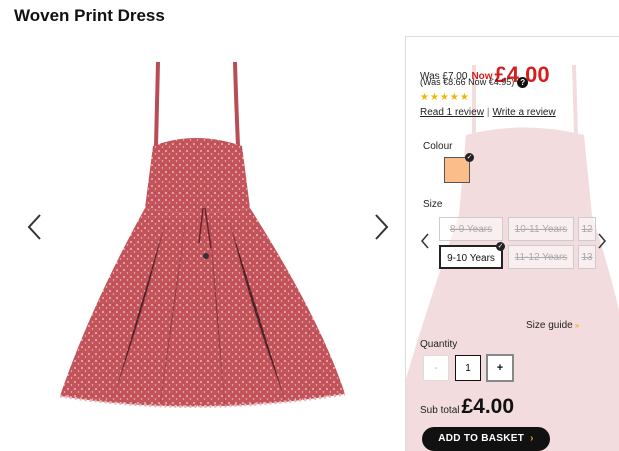 This screenshot has width=619, height=451. I want to click on chevron-right-icon: ›, so click(532, 438).